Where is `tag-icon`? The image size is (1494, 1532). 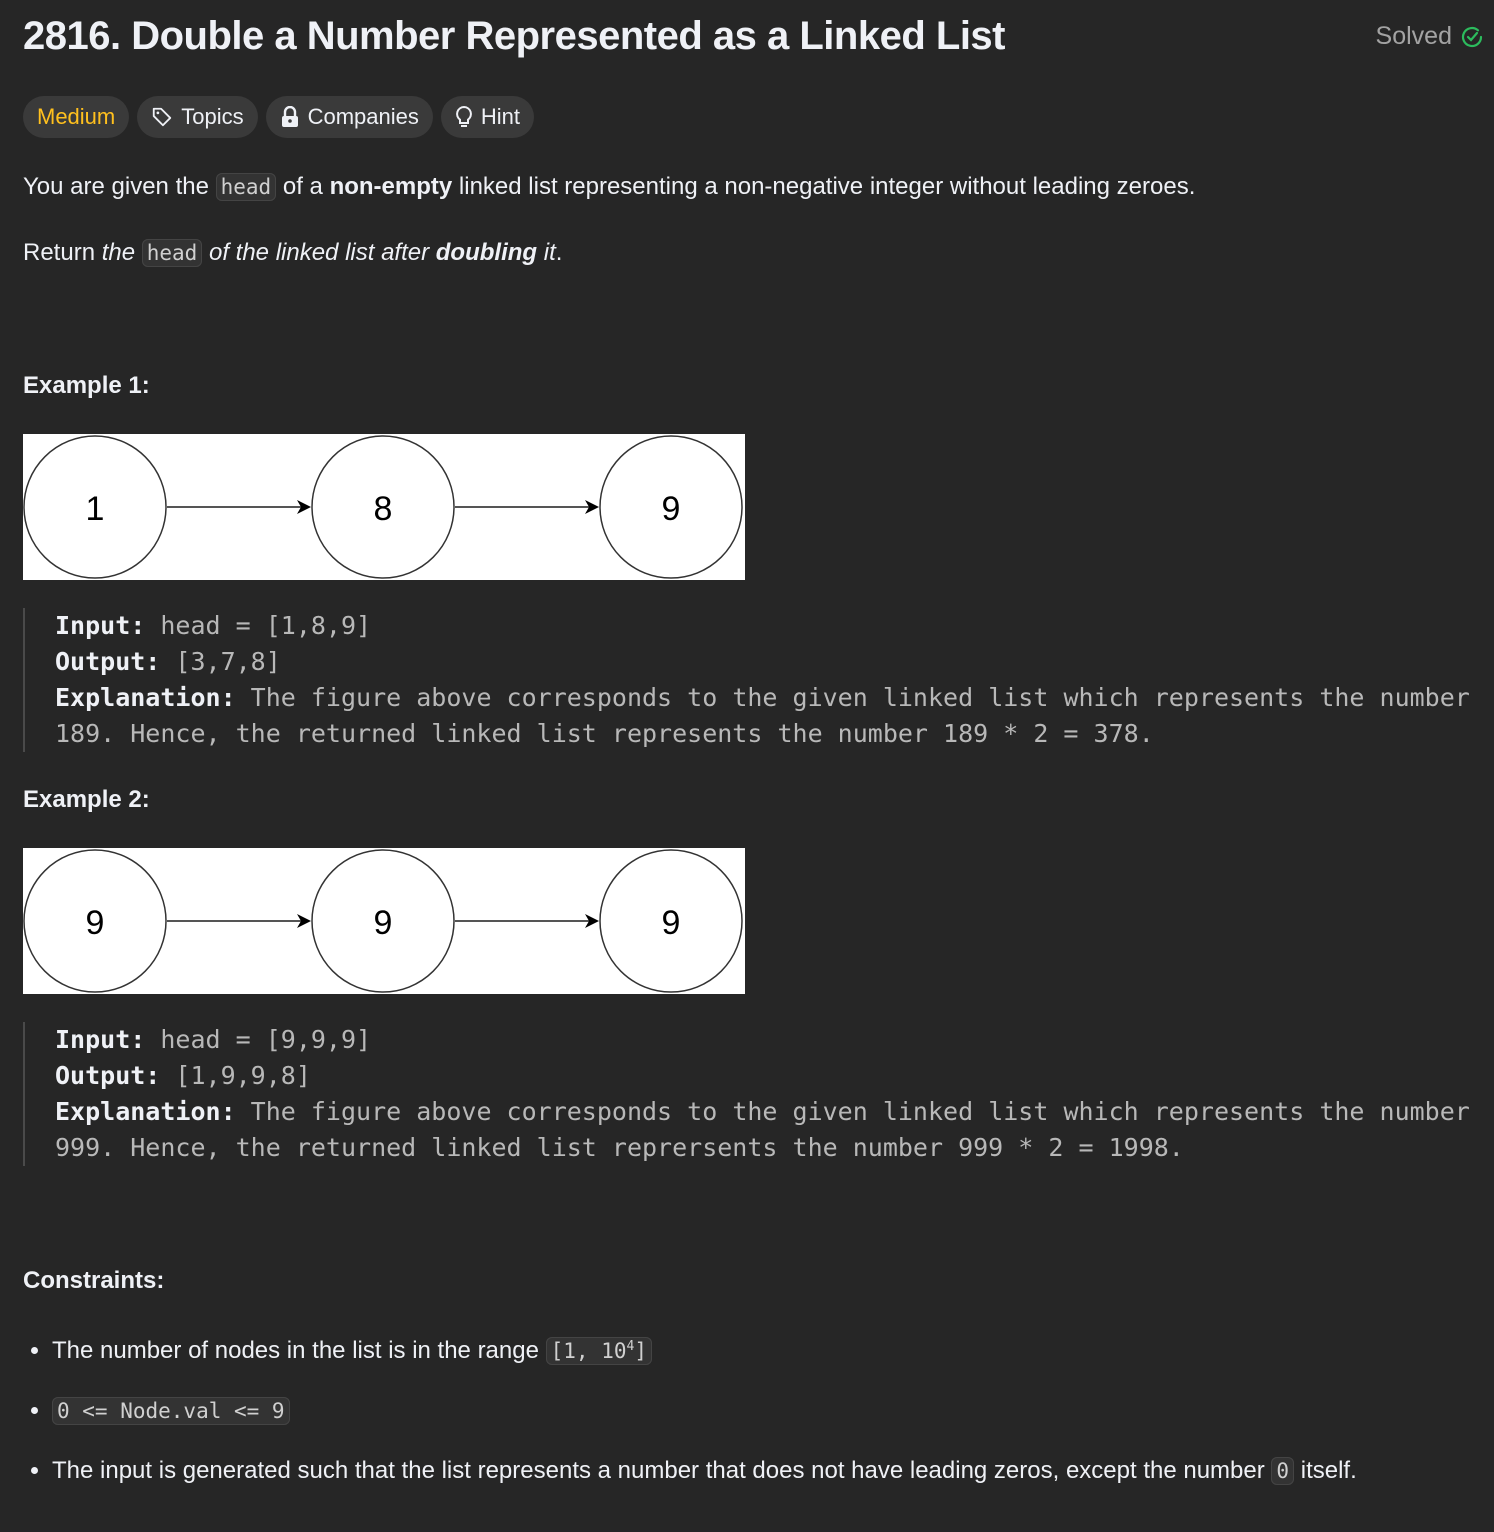
tag-icon is located at coordinates (162, 117).